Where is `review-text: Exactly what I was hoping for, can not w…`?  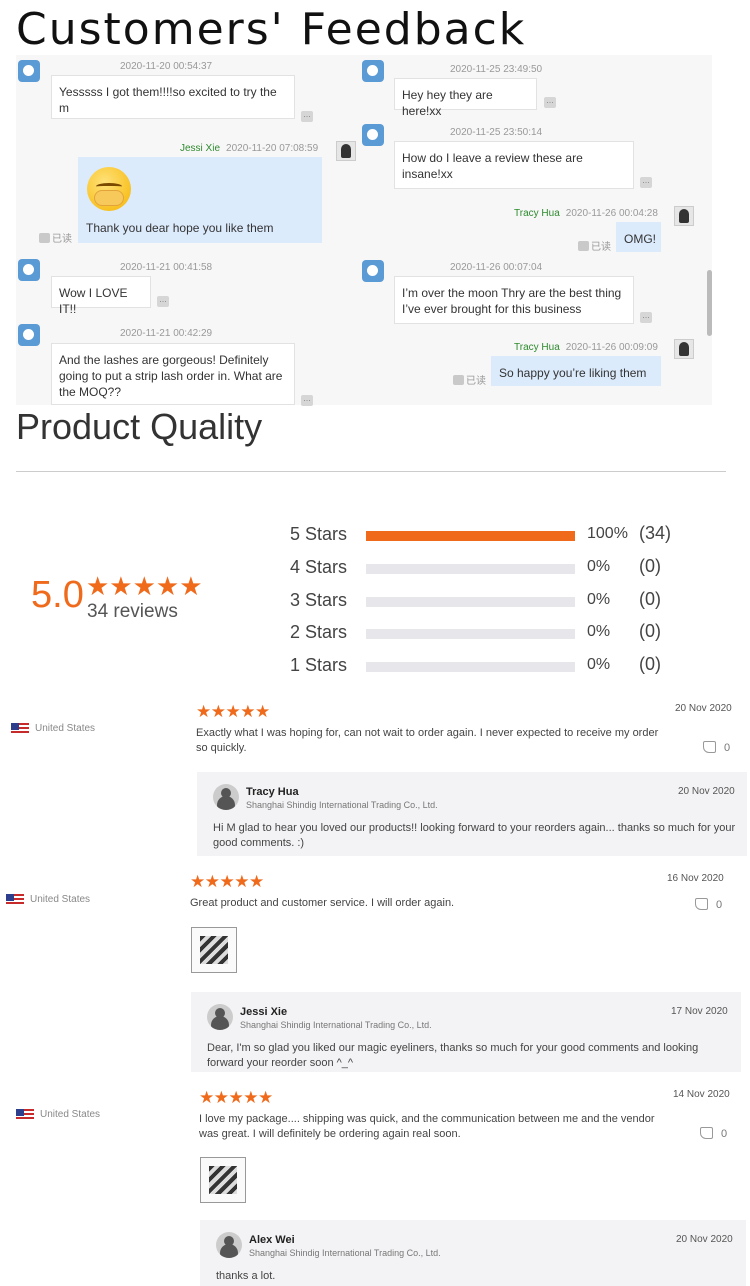 review-text: Exactly what I was hoping for, can not w… is located at coordinates (427, 740).